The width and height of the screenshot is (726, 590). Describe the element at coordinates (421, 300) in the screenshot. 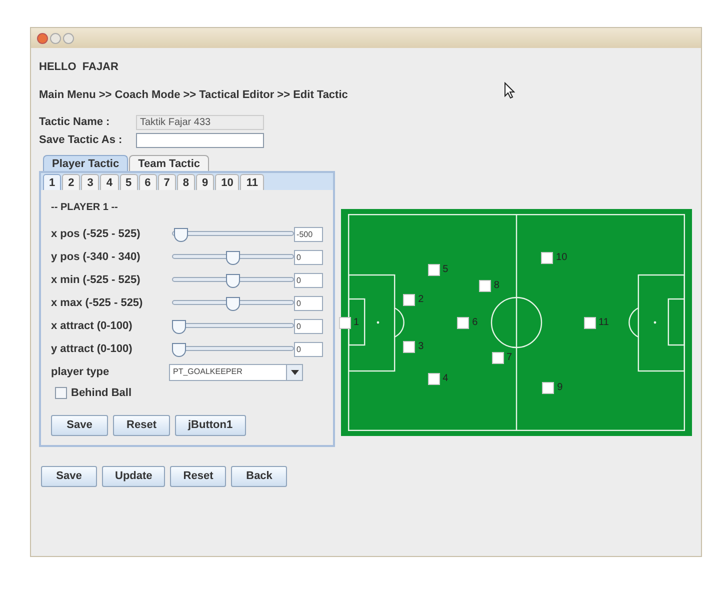

I see `player-number: 2` at that location.